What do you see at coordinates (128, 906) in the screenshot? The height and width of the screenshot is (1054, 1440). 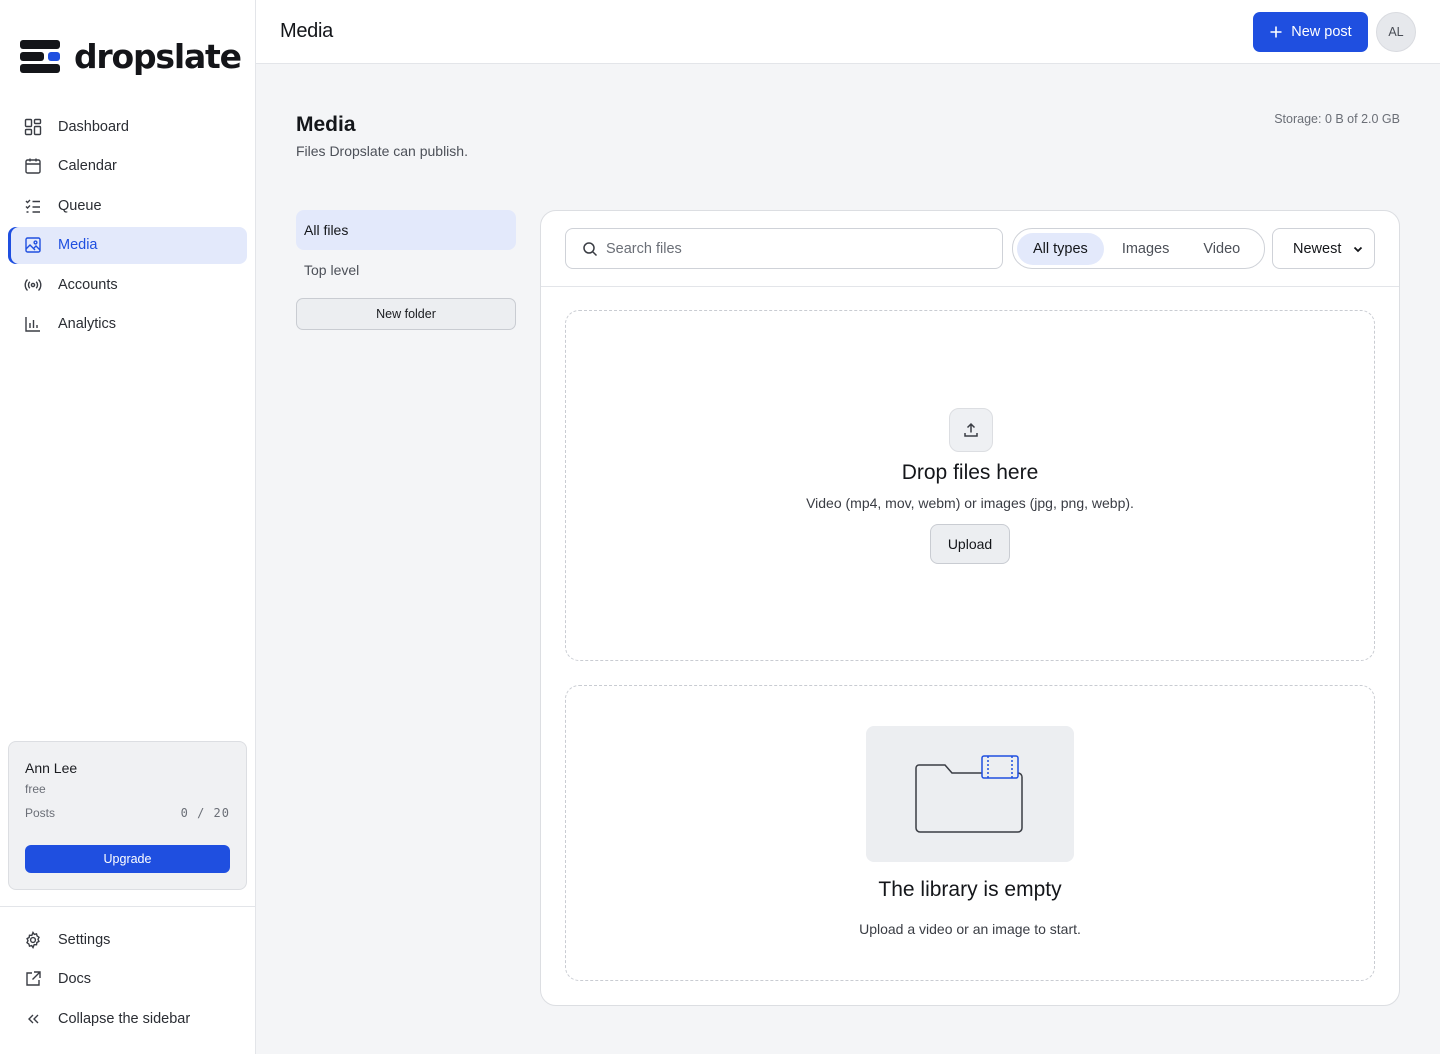 I see `sidebar-divider` at bounding box center [128, 906].